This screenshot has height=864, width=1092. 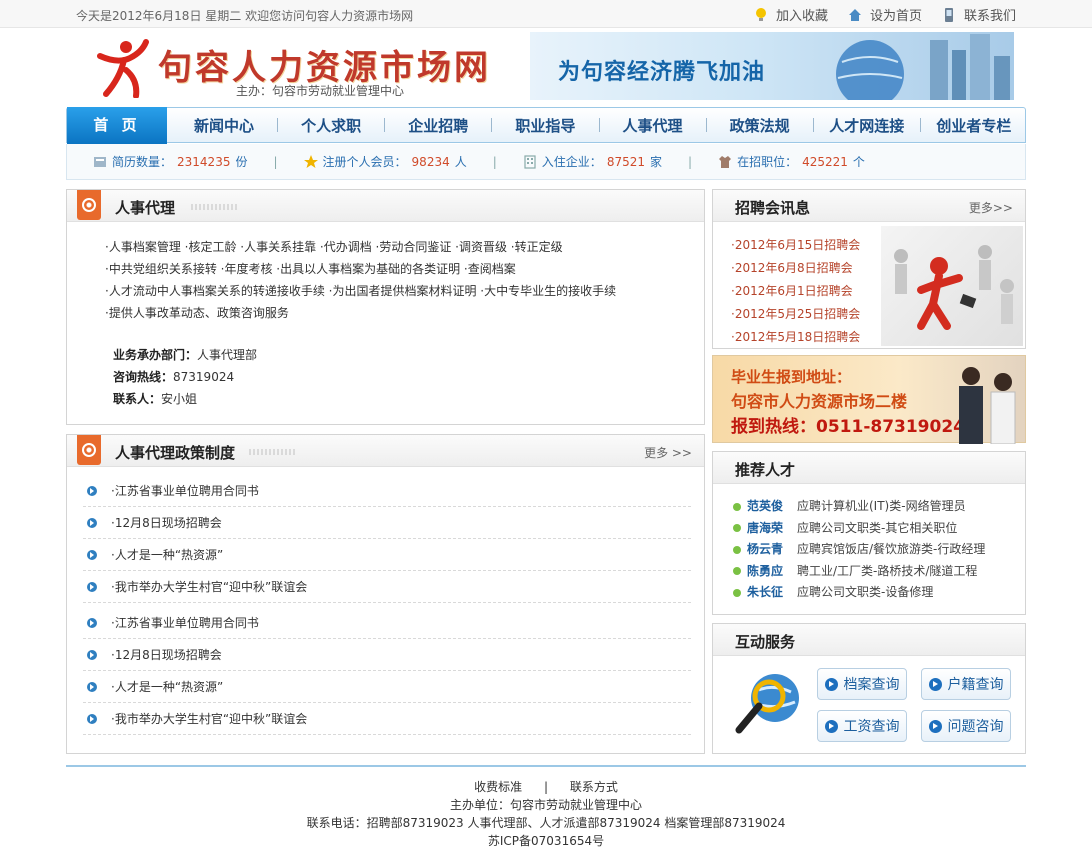 I want to click on talent-position: 聘工业/工厂类-路桥技术/隧道工程, so click(x=887, y=572).